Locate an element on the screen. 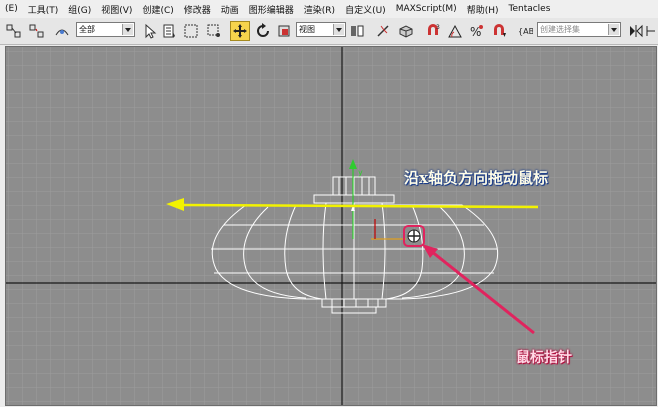 The height and width of the screenshot is (407, 658). move-cursor-icon is located at coordinates (414, 236).